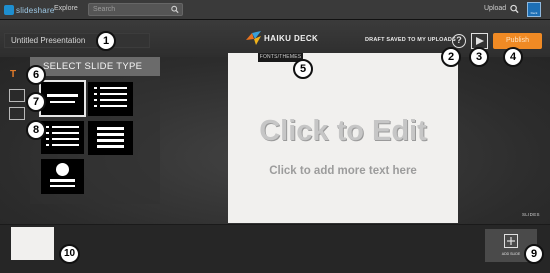 This screenshot has width=550, height=273. I want to click on search-input: Search, so click(135, 9).